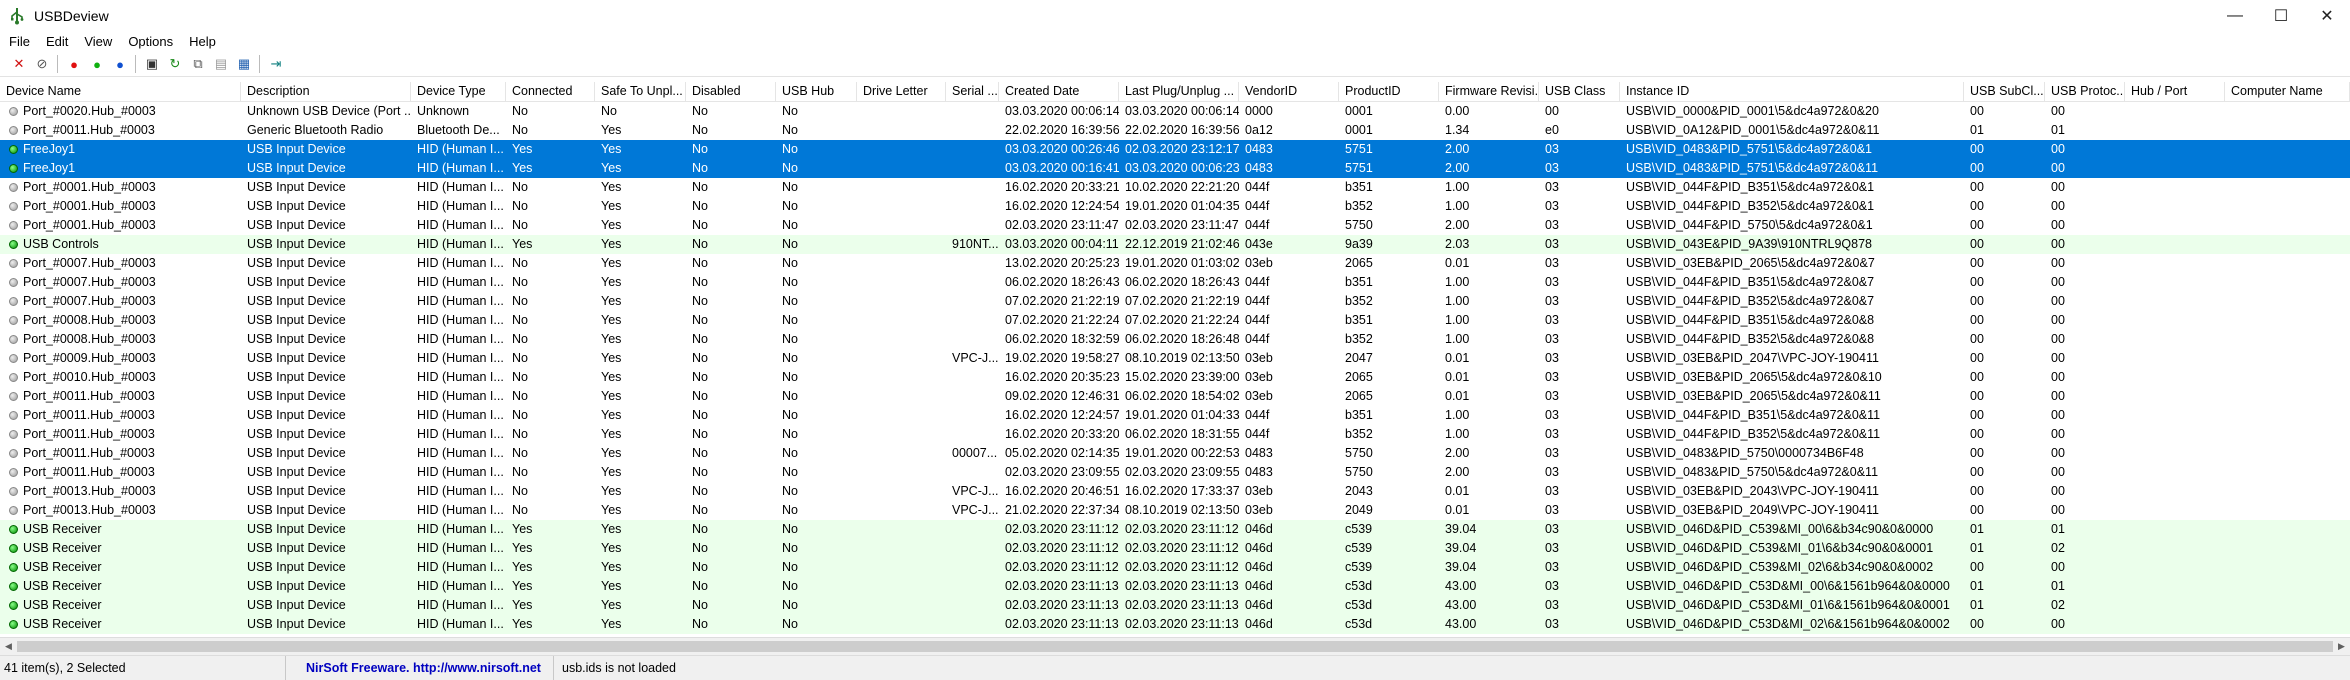  I want to click on table-cell: 0a12, so click(1259, 130).